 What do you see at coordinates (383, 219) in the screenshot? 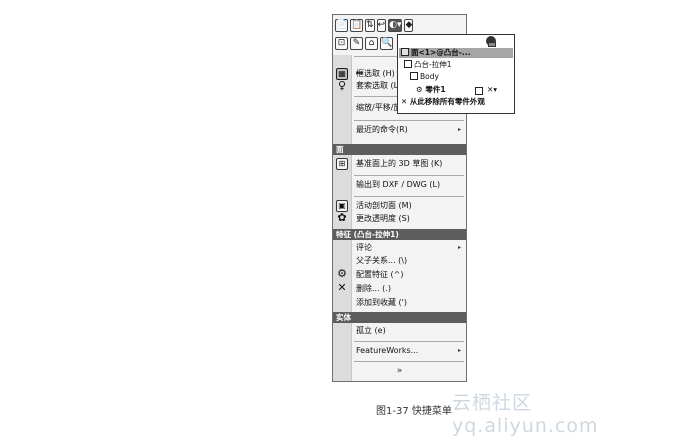
I see `menu-item-change-transparency: 更改透明度 (S)` at bounding box center [383, 219].